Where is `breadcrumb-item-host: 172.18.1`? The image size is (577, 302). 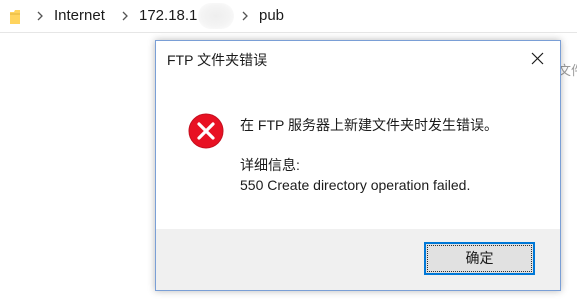 breadcrumb-item-host: 172.18.1 is located at coordinates (168, 16).